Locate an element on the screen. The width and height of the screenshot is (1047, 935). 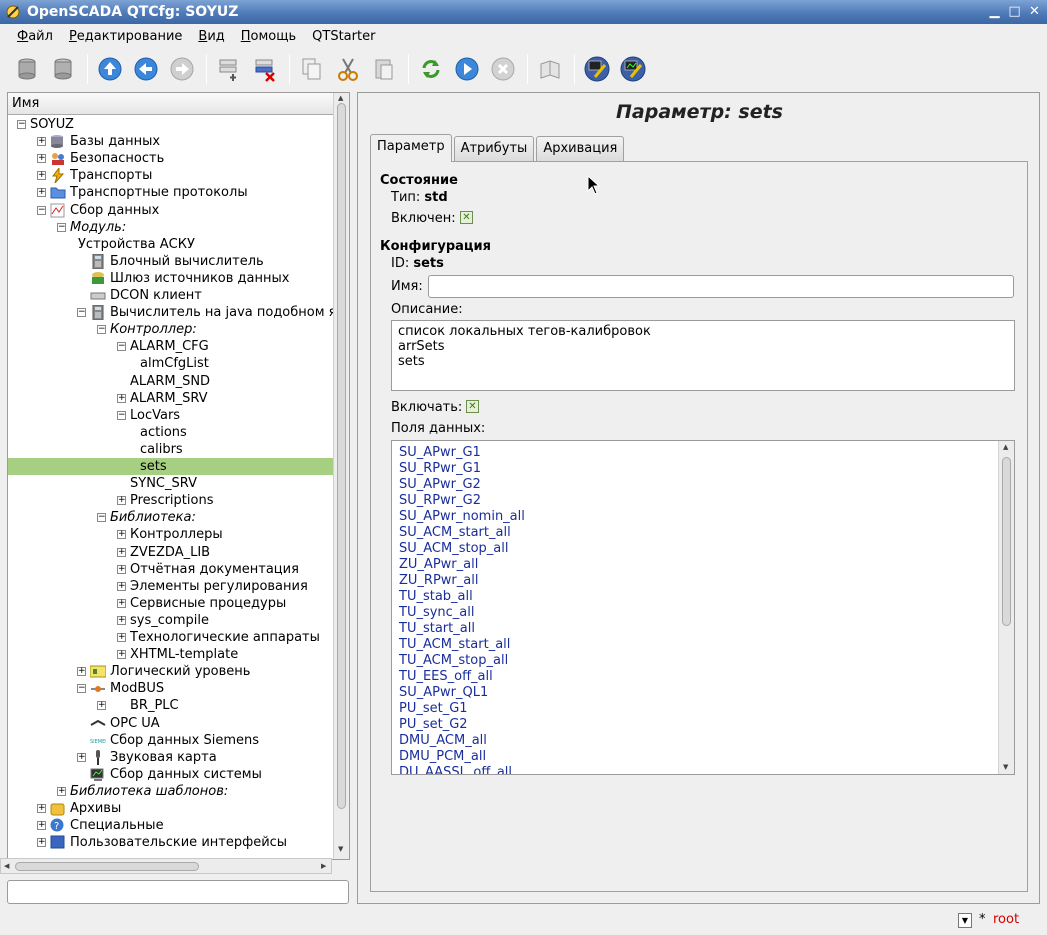
tree-item: SIEMENS Сбор данных Siemens is located at coordinates (170, 740).